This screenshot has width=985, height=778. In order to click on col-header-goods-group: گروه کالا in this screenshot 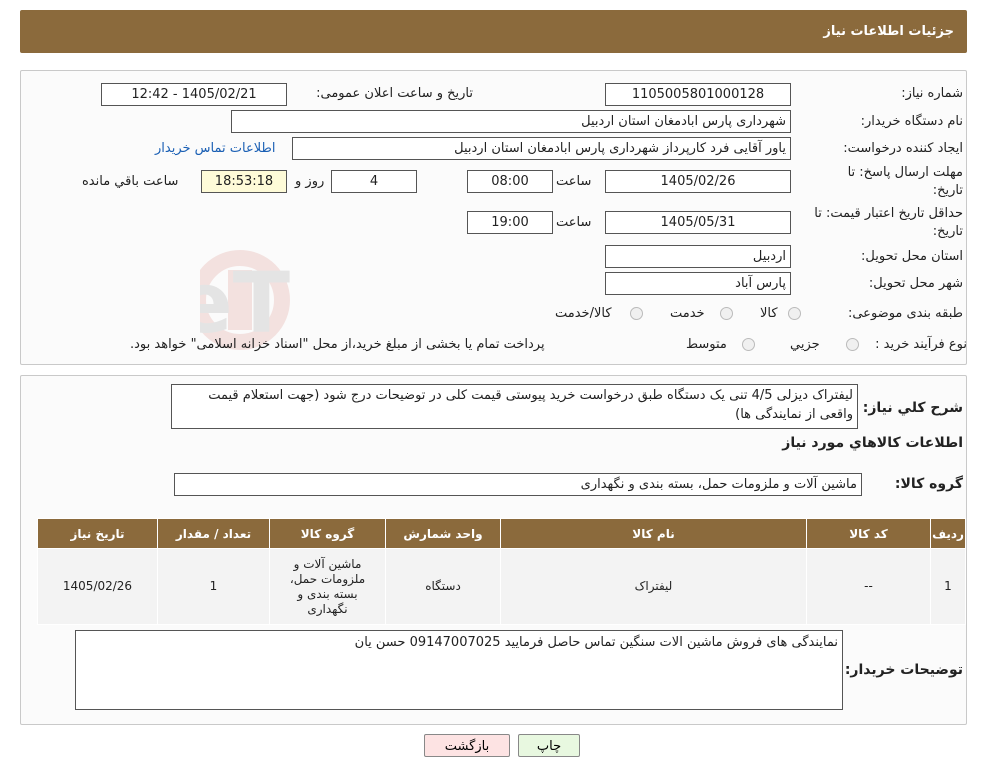, I will do `click(327, 533)`.